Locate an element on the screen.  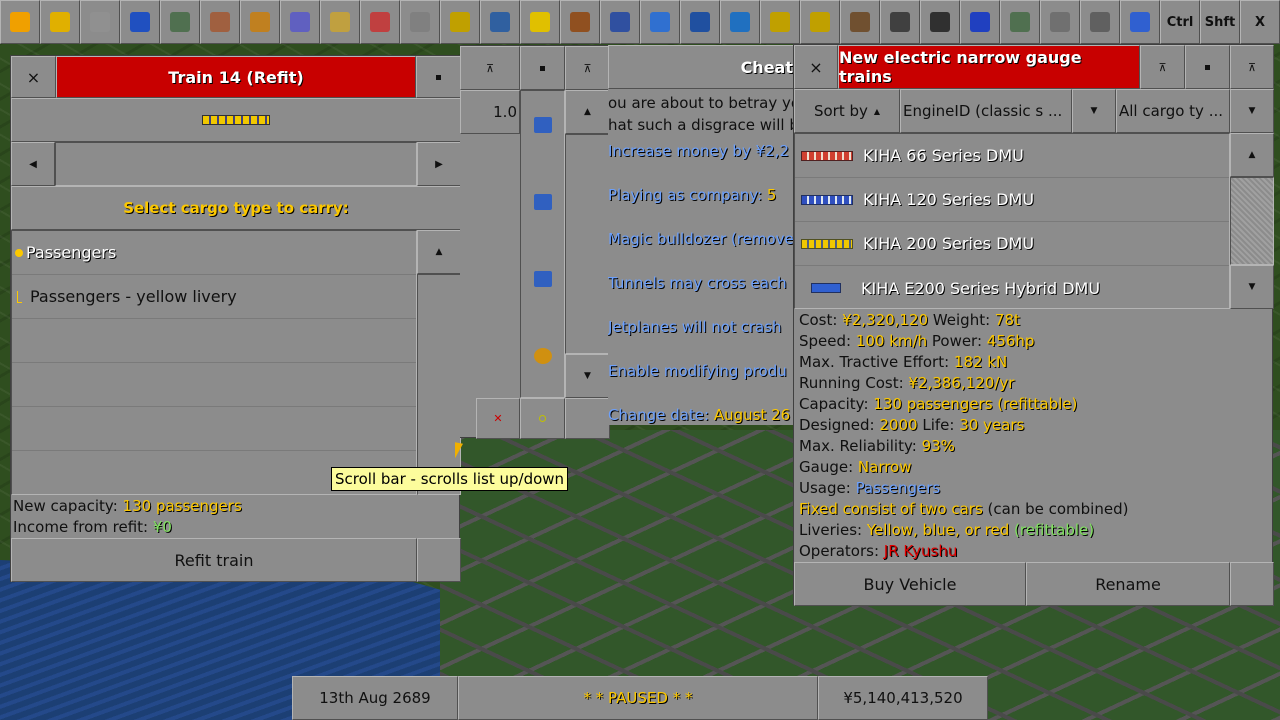
cargo-item-row: Passengers - yellow livery is located at coordinates (214, 297).